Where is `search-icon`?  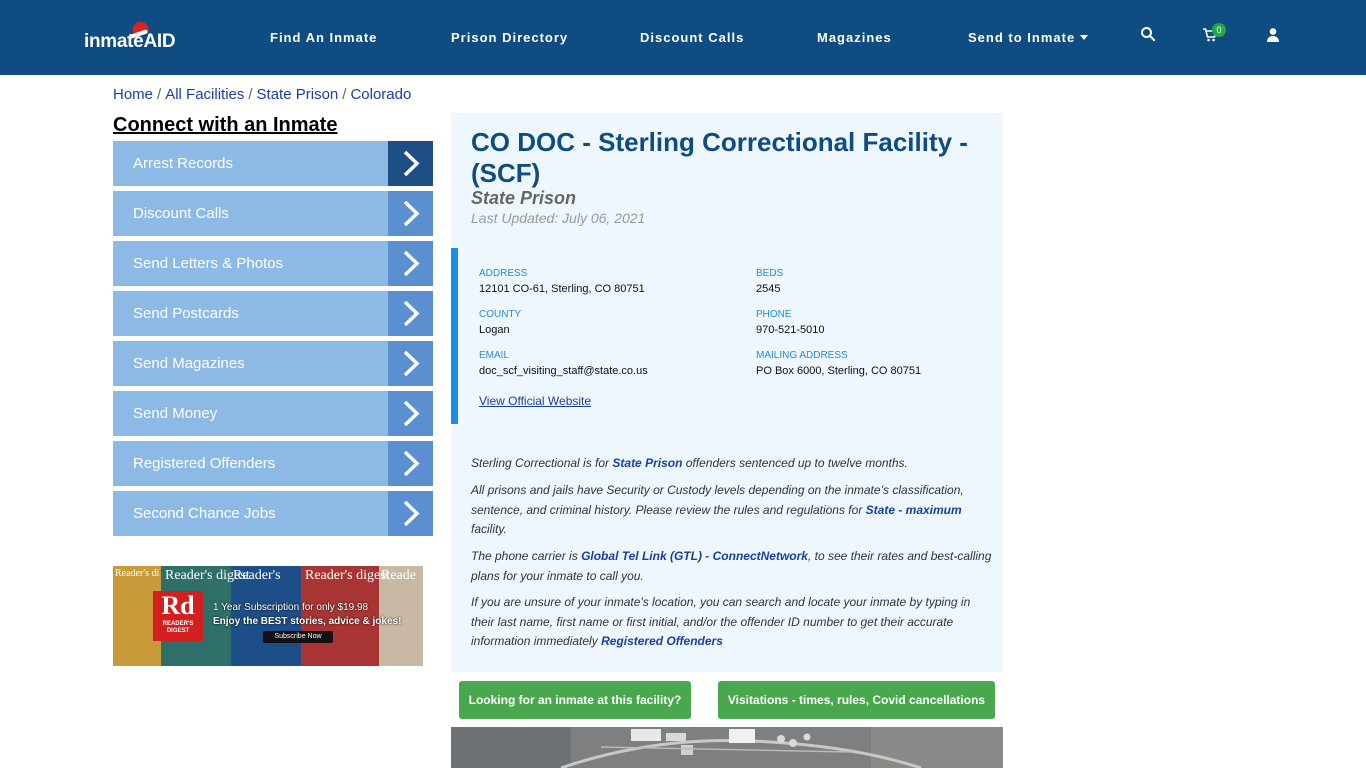 search-icon is located at coordinates (1150, 36).